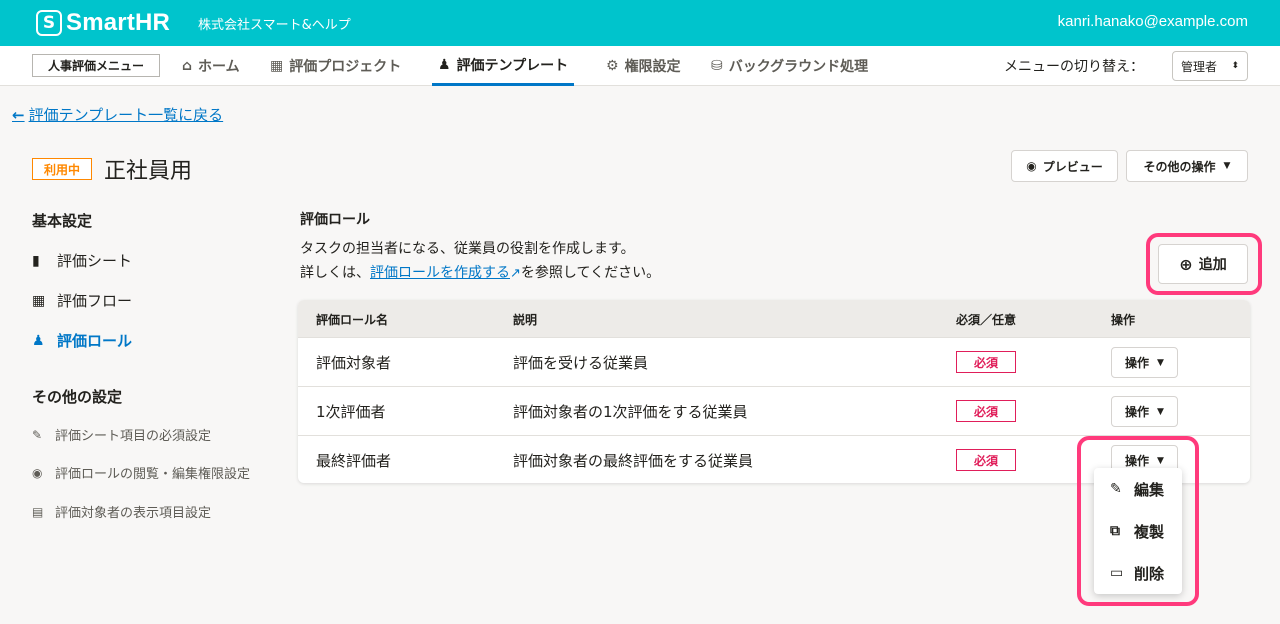 The image size is (1280, 624). Describe the element at coordinates (1179, 166) in the screenshot. I see `other-actions-label: その他の操作` at that location.